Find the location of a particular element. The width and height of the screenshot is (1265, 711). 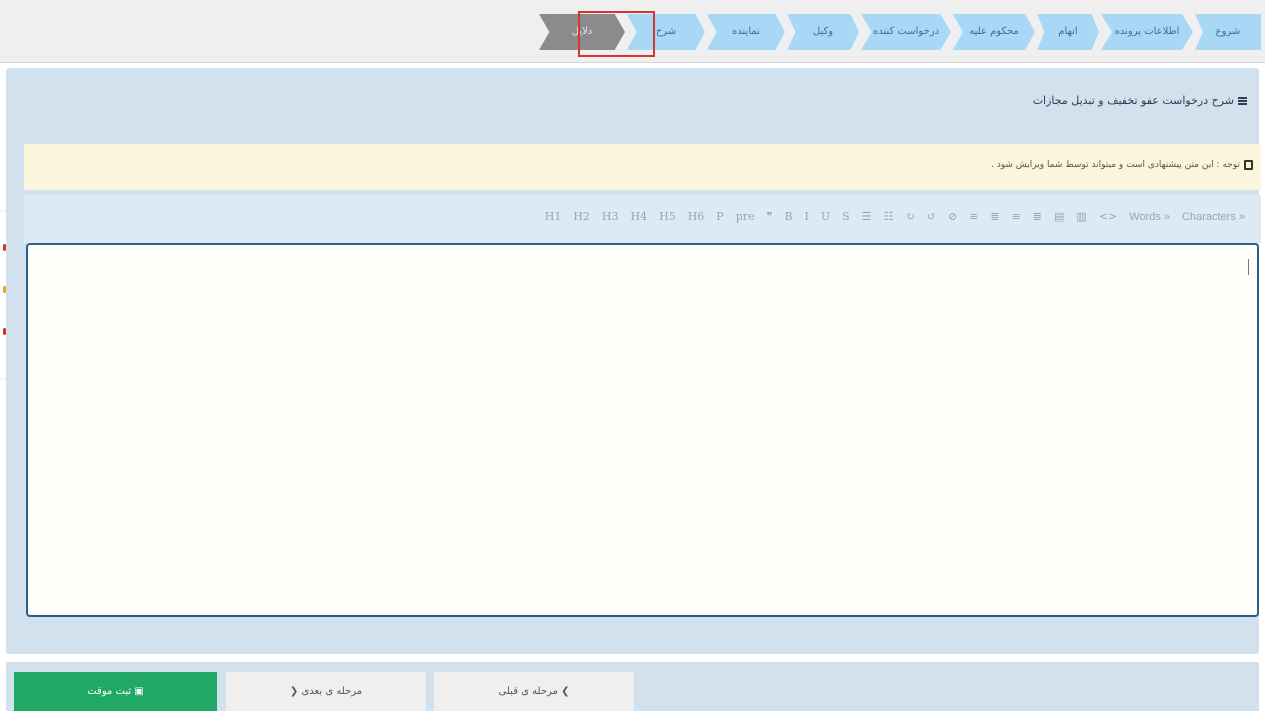

undo-button: ↺ is located at coordinates (931, 216).